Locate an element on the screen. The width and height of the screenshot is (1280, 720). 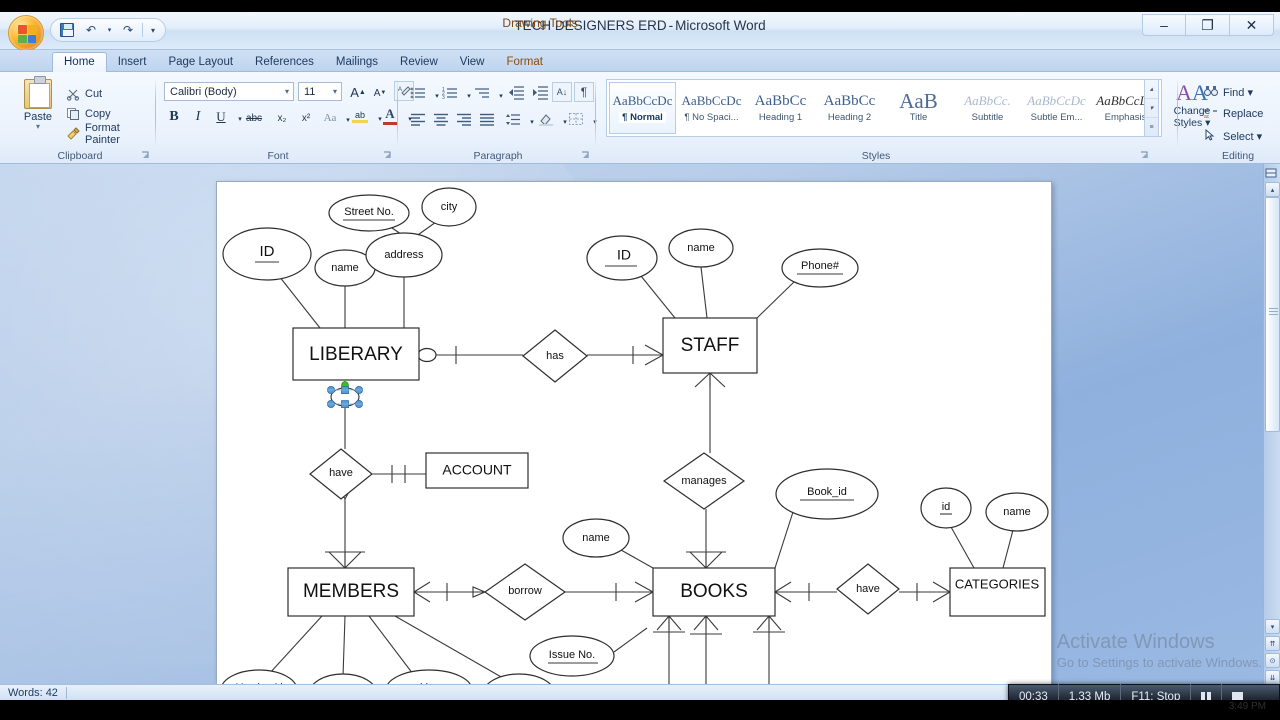
styles-scroll-down-button: ▾ is located at coordinates (1151, 108).